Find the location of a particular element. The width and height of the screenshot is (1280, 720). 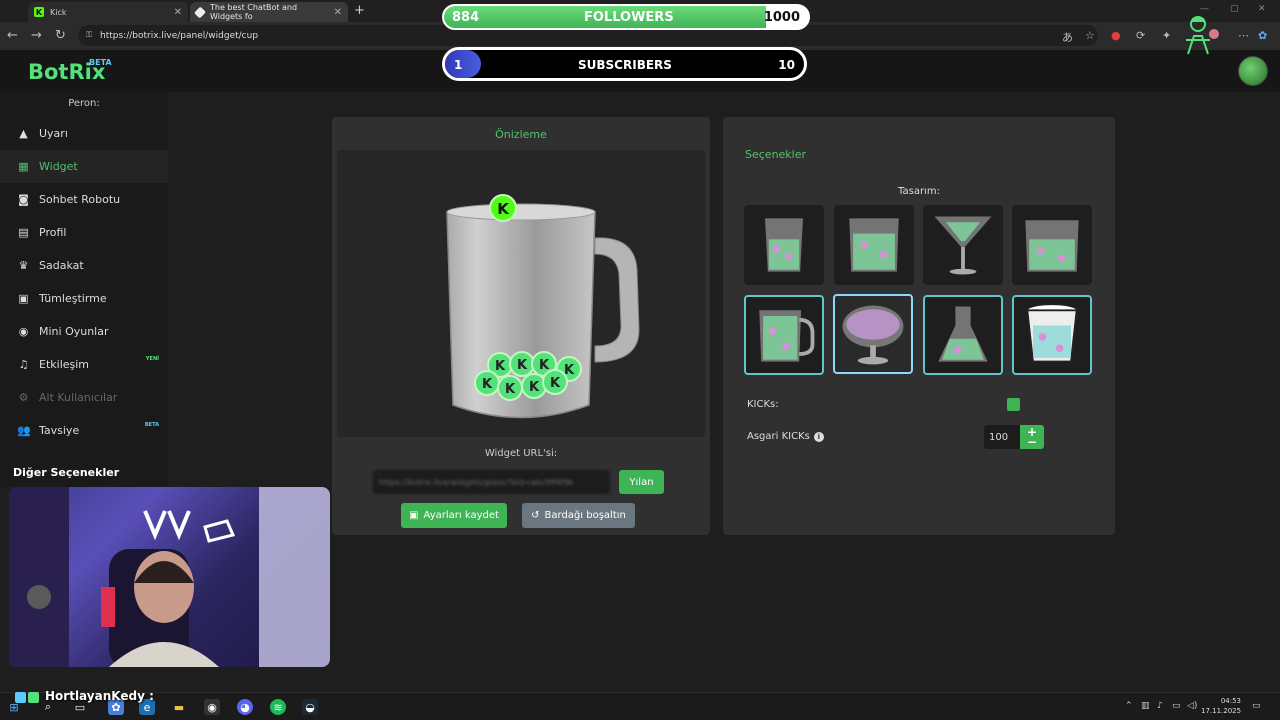

other-options-heading: Diğer Seçenekler is located at coordinates (66, 472).